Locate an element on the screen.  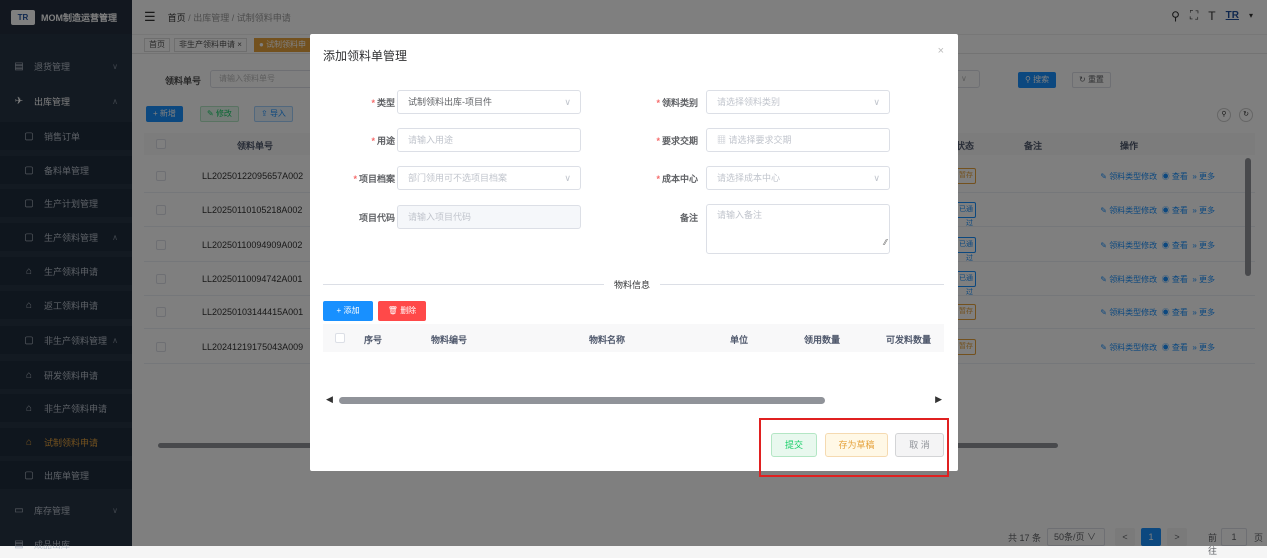
delete-material-button: 🗑 删除 is located at coordinates (402, 311).